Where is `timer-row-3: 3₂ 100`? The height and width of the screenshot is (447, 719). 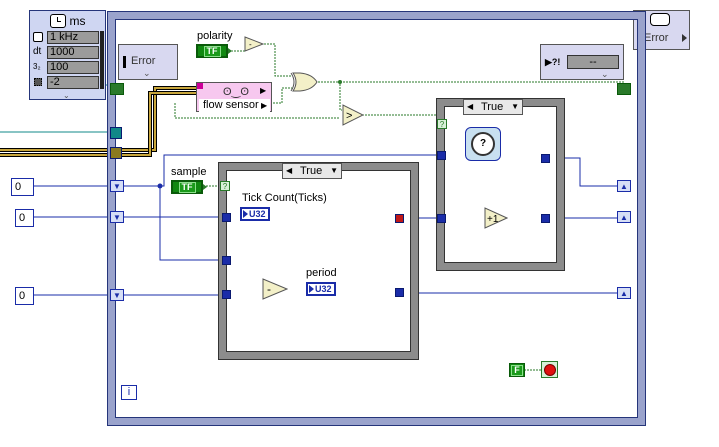 timer-row-3: 3₂ 100 is located at coordinates (66, 67).